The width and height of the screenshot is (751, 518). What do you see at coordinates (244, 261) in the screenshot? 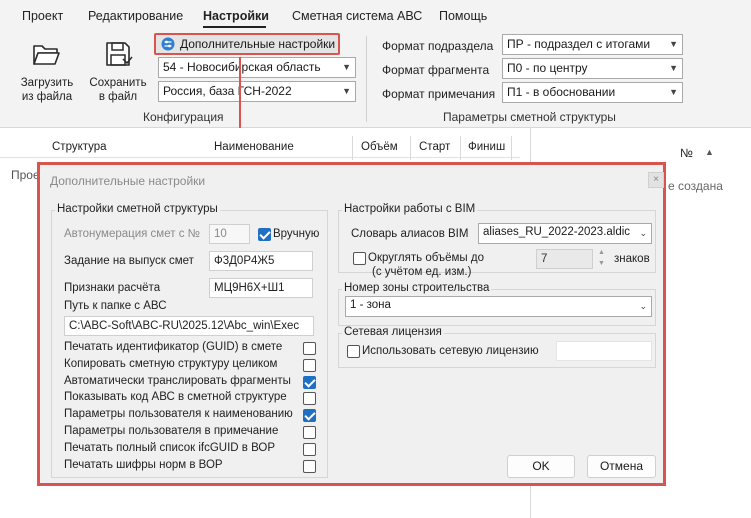
I see `task-value: Ф3Д0Р4Ж5` at bounding box center [244, 261].